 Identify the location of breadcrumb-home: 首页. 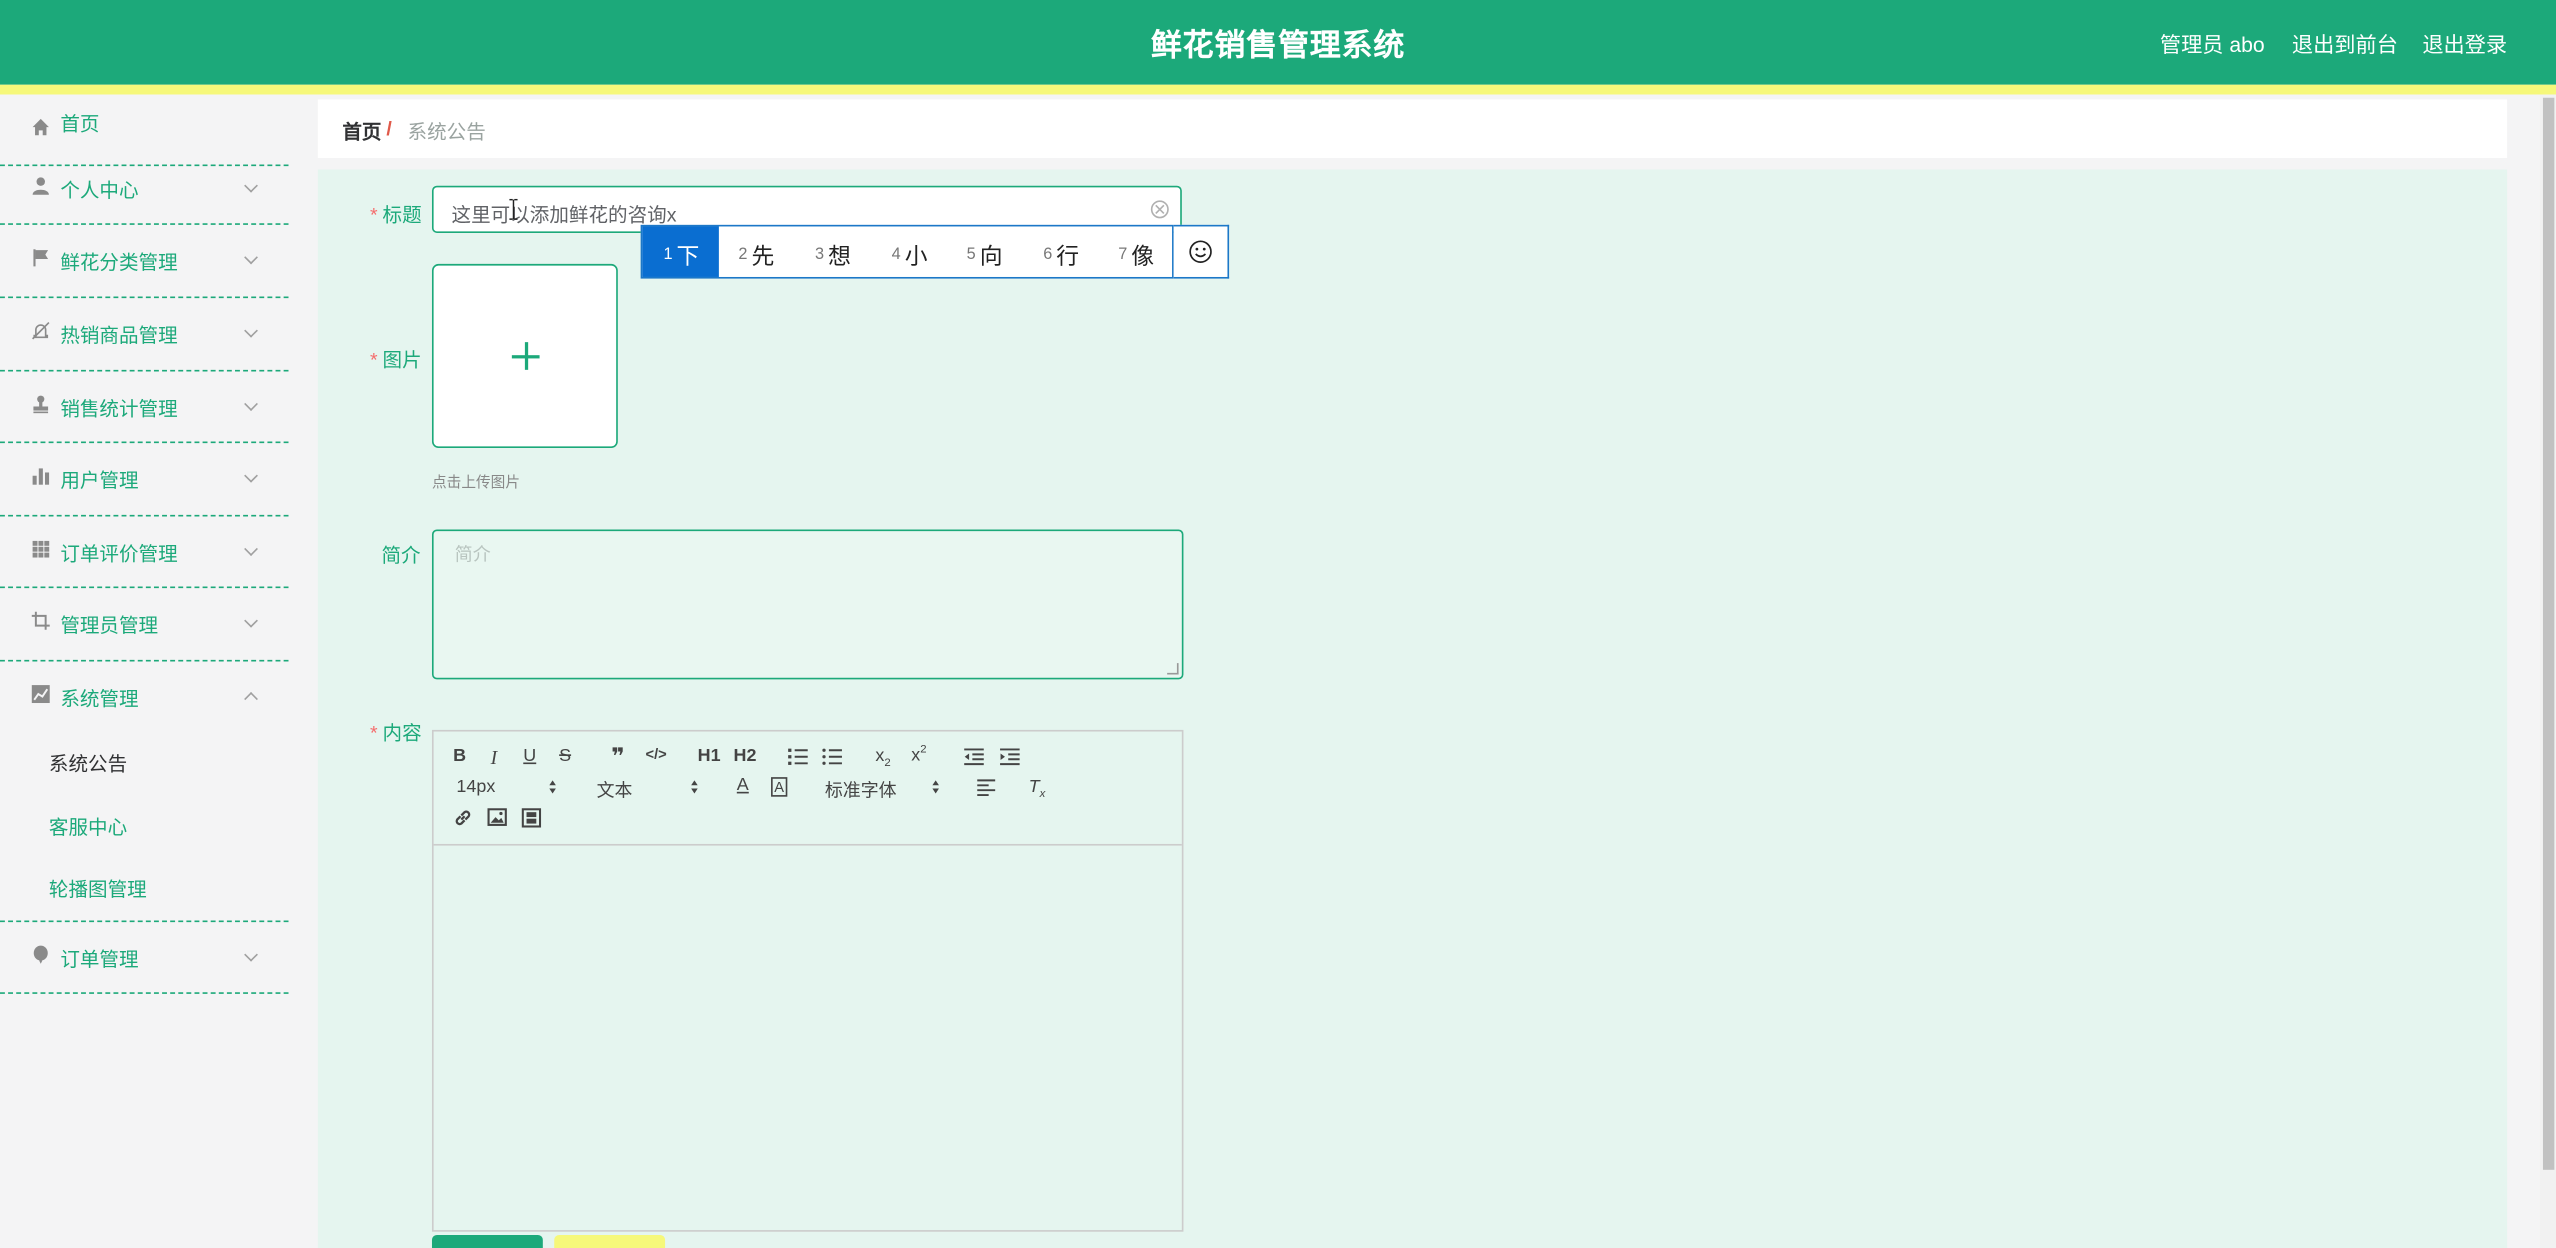
(361, 131).